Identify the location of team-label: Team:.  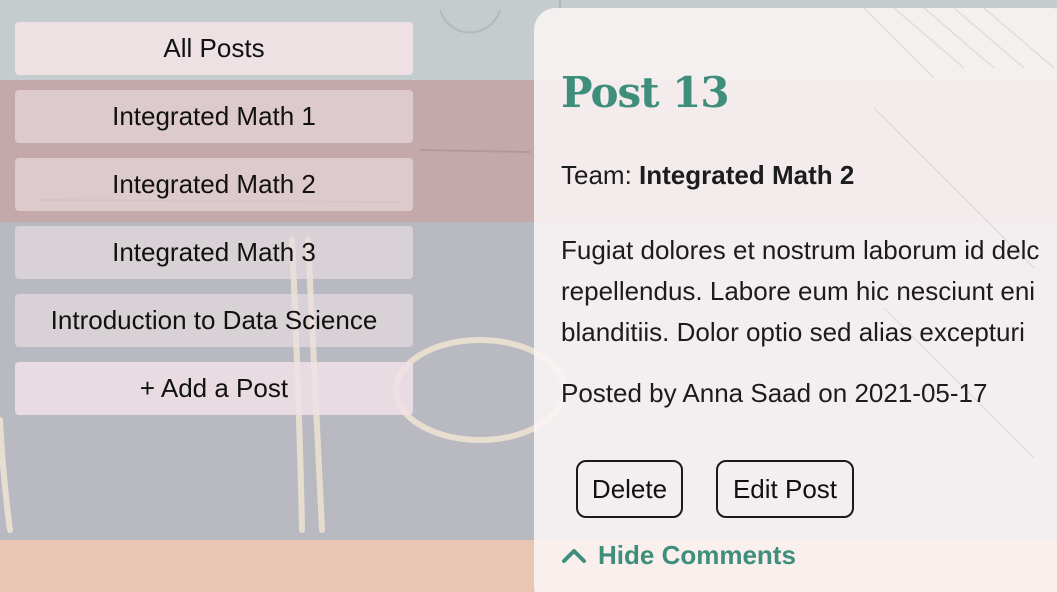
(596, 175).